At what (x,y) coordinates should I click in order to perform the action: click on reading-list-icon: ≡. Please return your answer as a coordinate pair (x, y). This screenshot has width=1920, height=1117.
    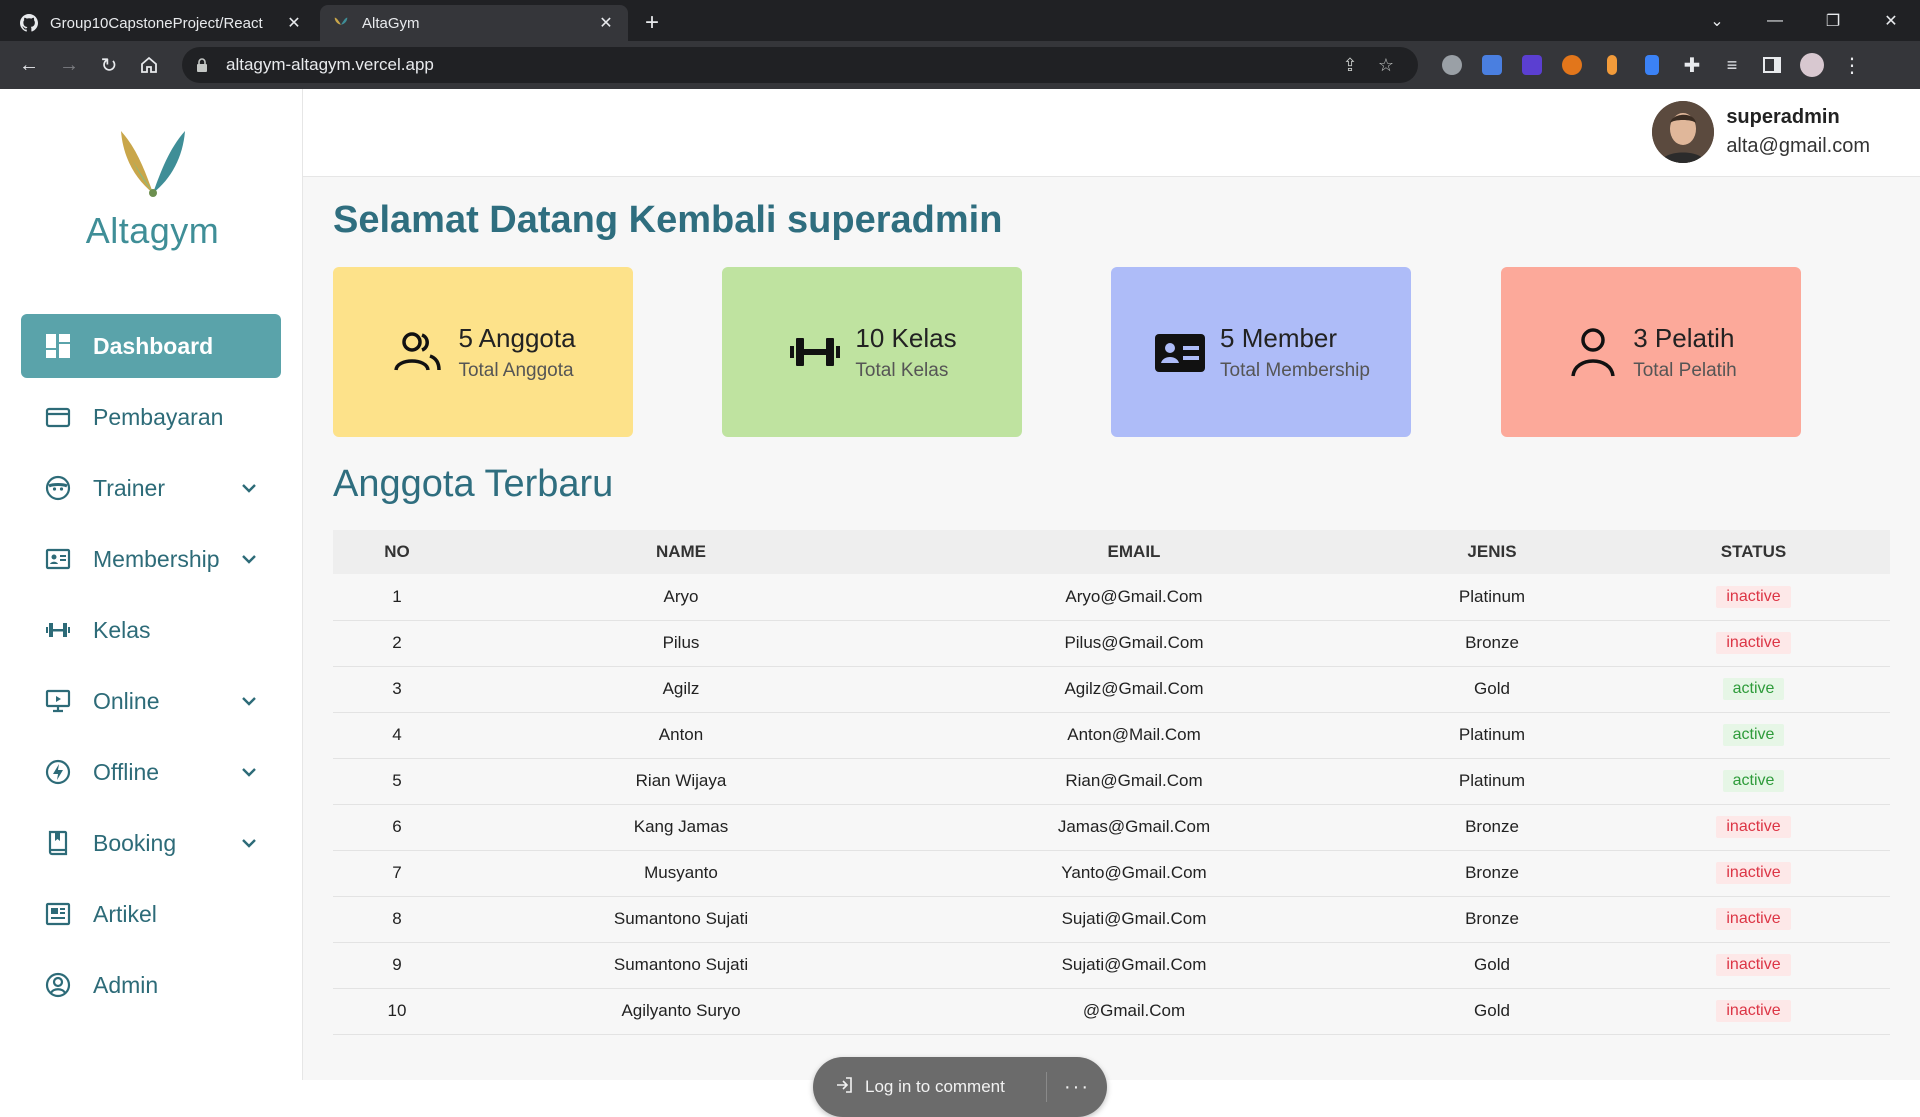
    Looking at the image, I should click on (1732, 65).